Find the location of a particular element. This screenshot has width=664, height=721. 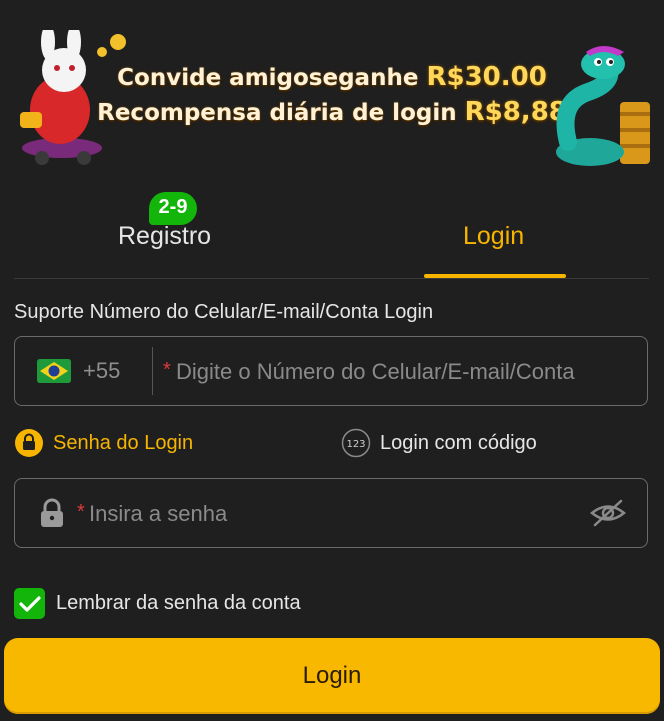

checkmark-icon is located at coordinates (29, 603).